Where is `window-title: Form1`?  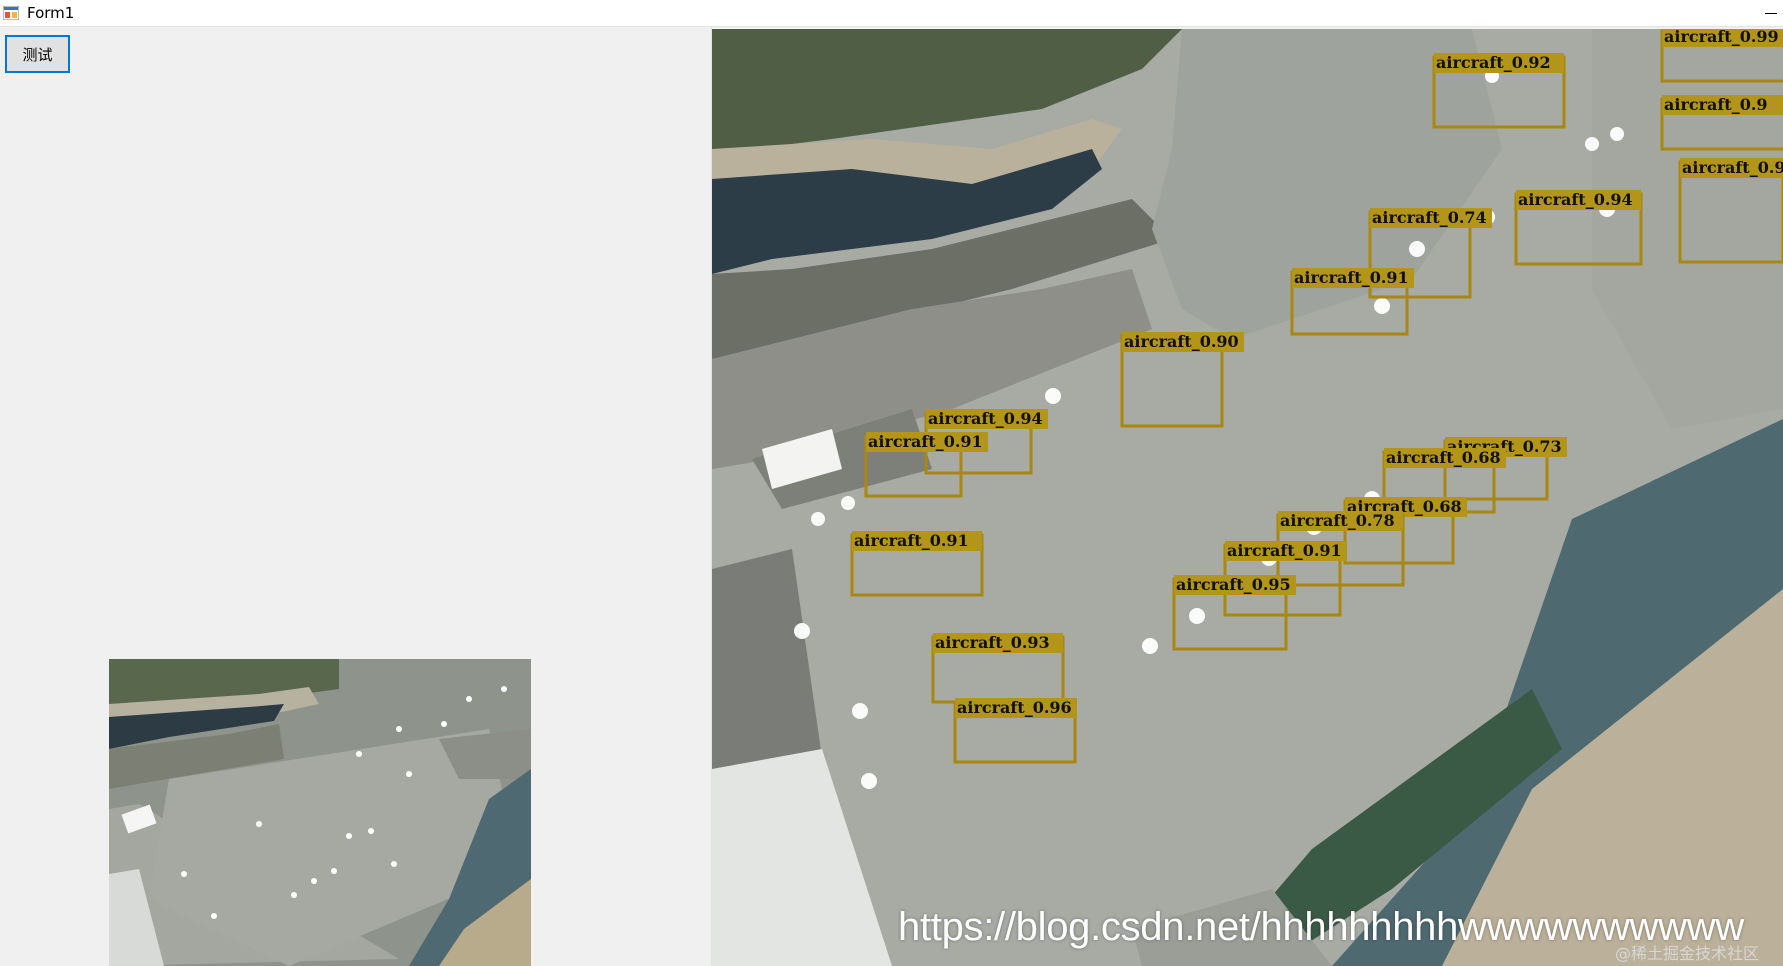 window-title: Form1 is located at coordinates (51, 13).